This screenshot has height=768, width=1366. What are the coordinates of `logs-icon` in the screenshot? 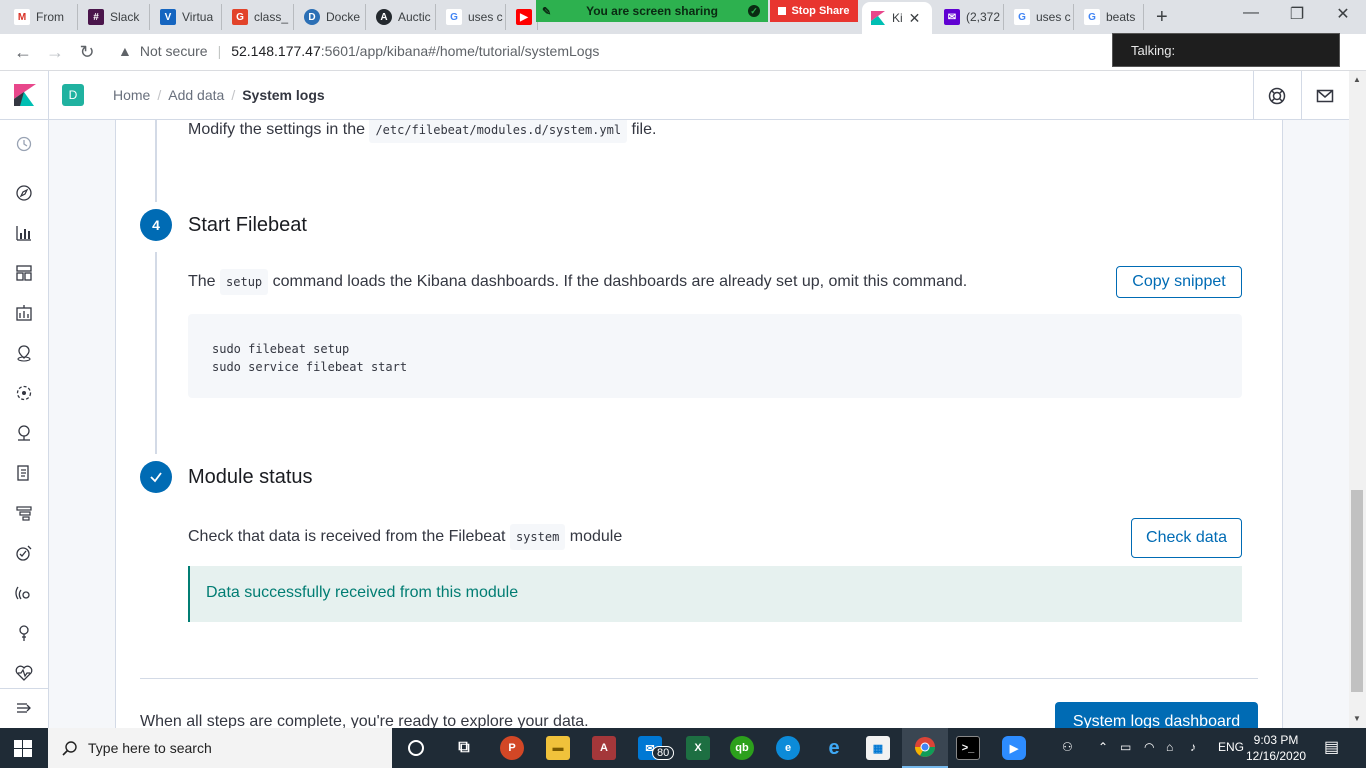 It's located at (24, 473).